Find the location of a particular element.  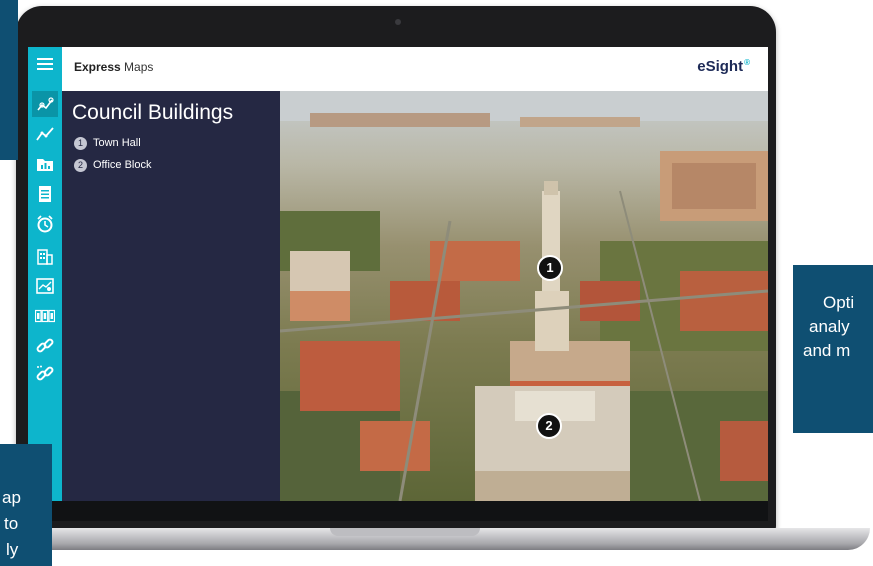

brand-name: eSight is located at coordinates (720, 66).